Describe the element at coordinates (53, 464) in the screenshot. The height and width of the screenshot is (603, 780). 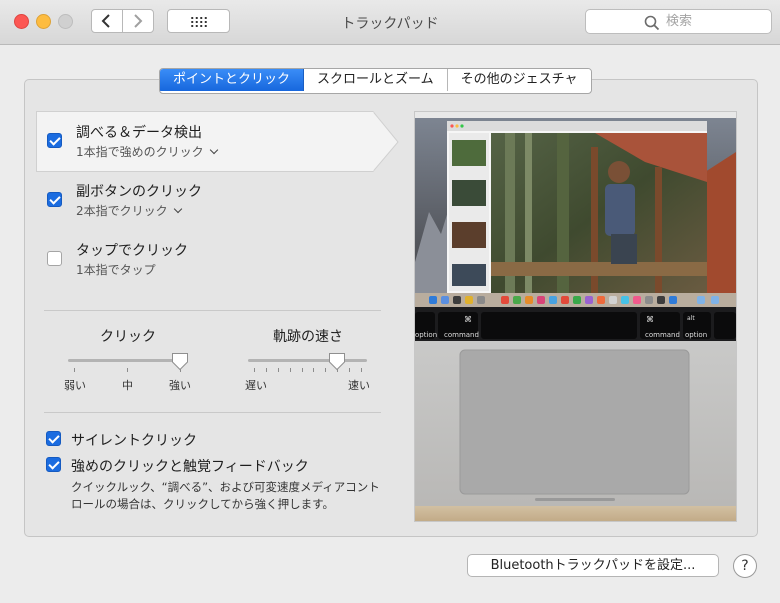
I see `force-click-checkbox` at that location.